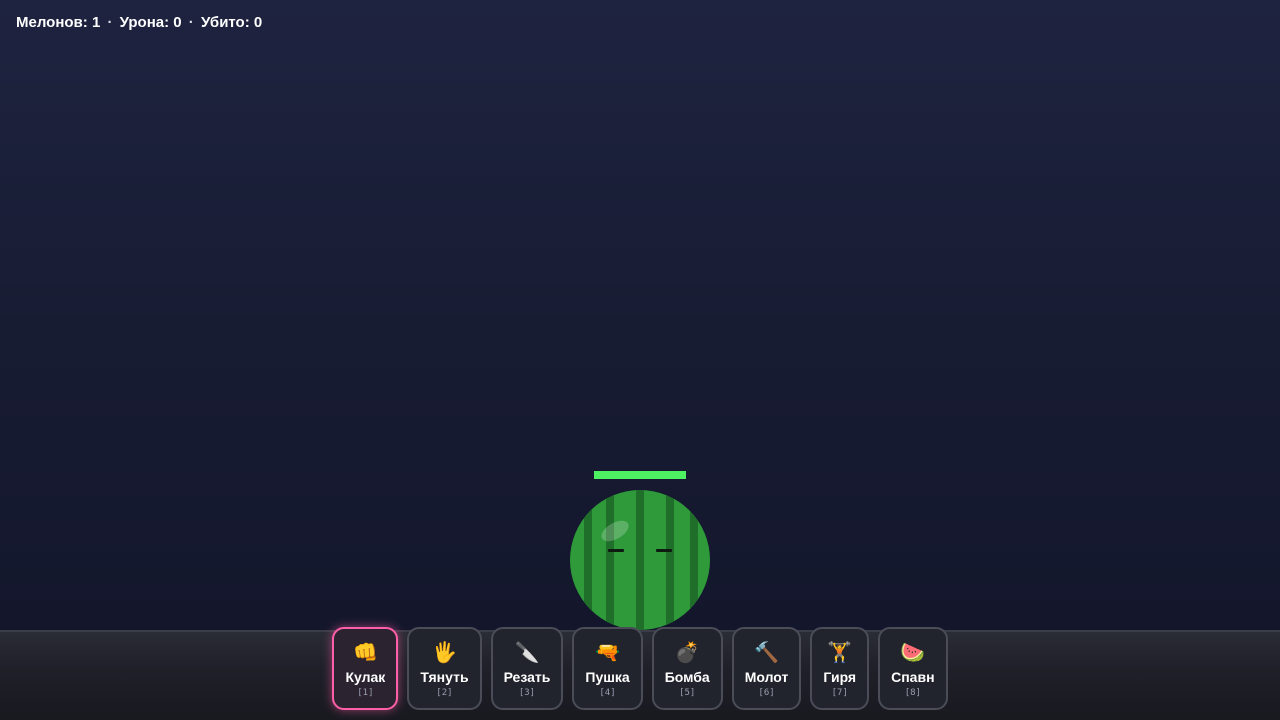 This screenshot has height=720, width=1280. I want to click on watermelon-stripes, so click(641, 560).